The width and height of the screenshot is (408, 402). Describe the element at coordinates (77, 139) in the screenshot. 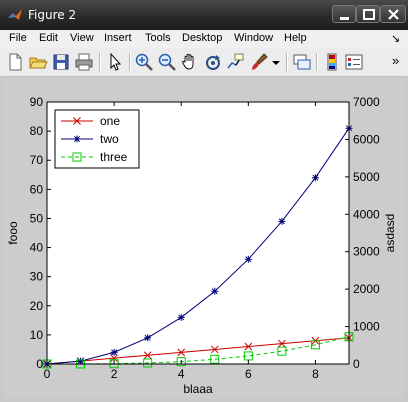

I see `legend-marker` at that location.